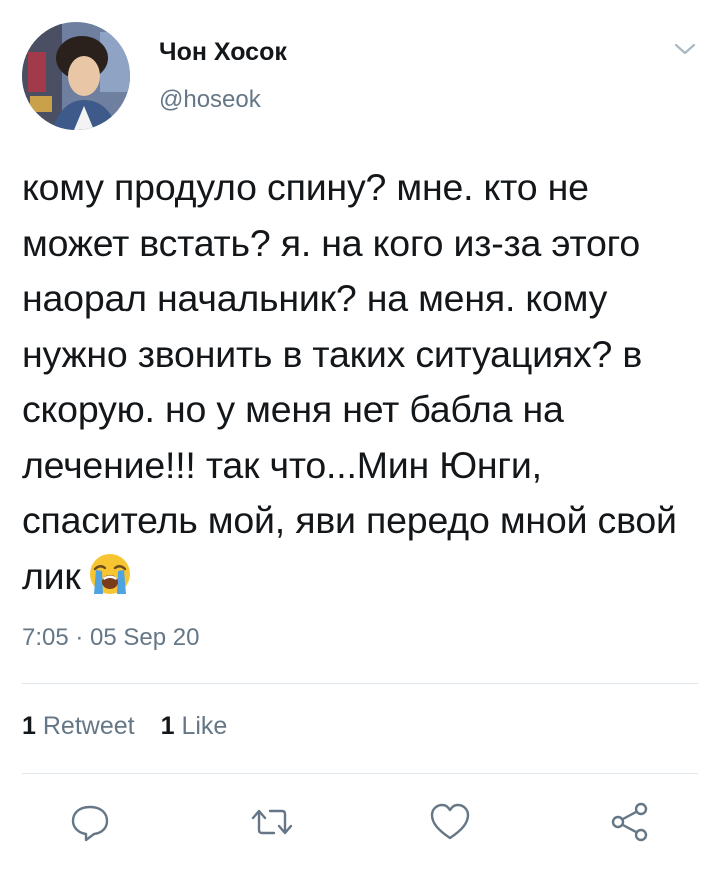 This screenshot has height=872, width=720. Describe the element at coordinates (90, 822) in the screenshot. I see `reply-icon` at that location.